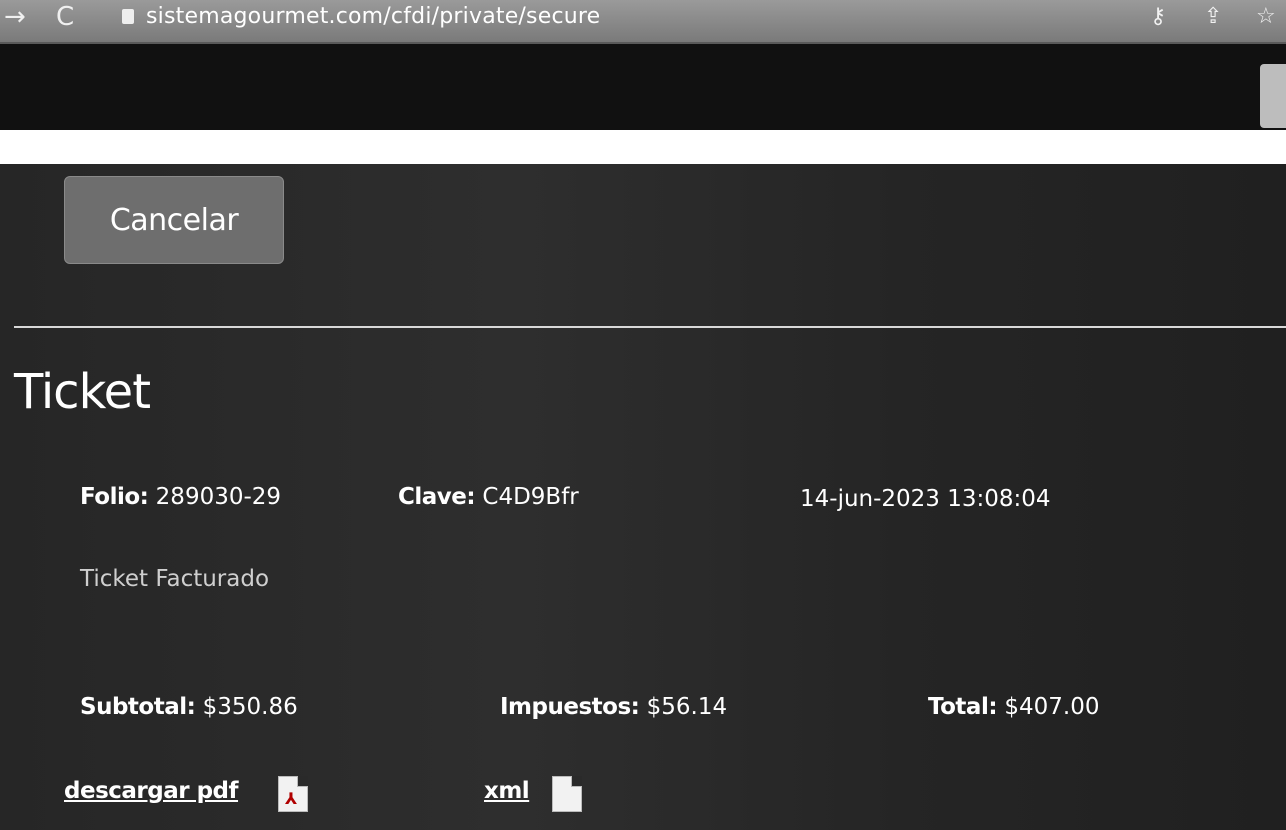  Describe the element at coordinates (567, 794) in the screenshot. I see `xml-file-icon` at that location.